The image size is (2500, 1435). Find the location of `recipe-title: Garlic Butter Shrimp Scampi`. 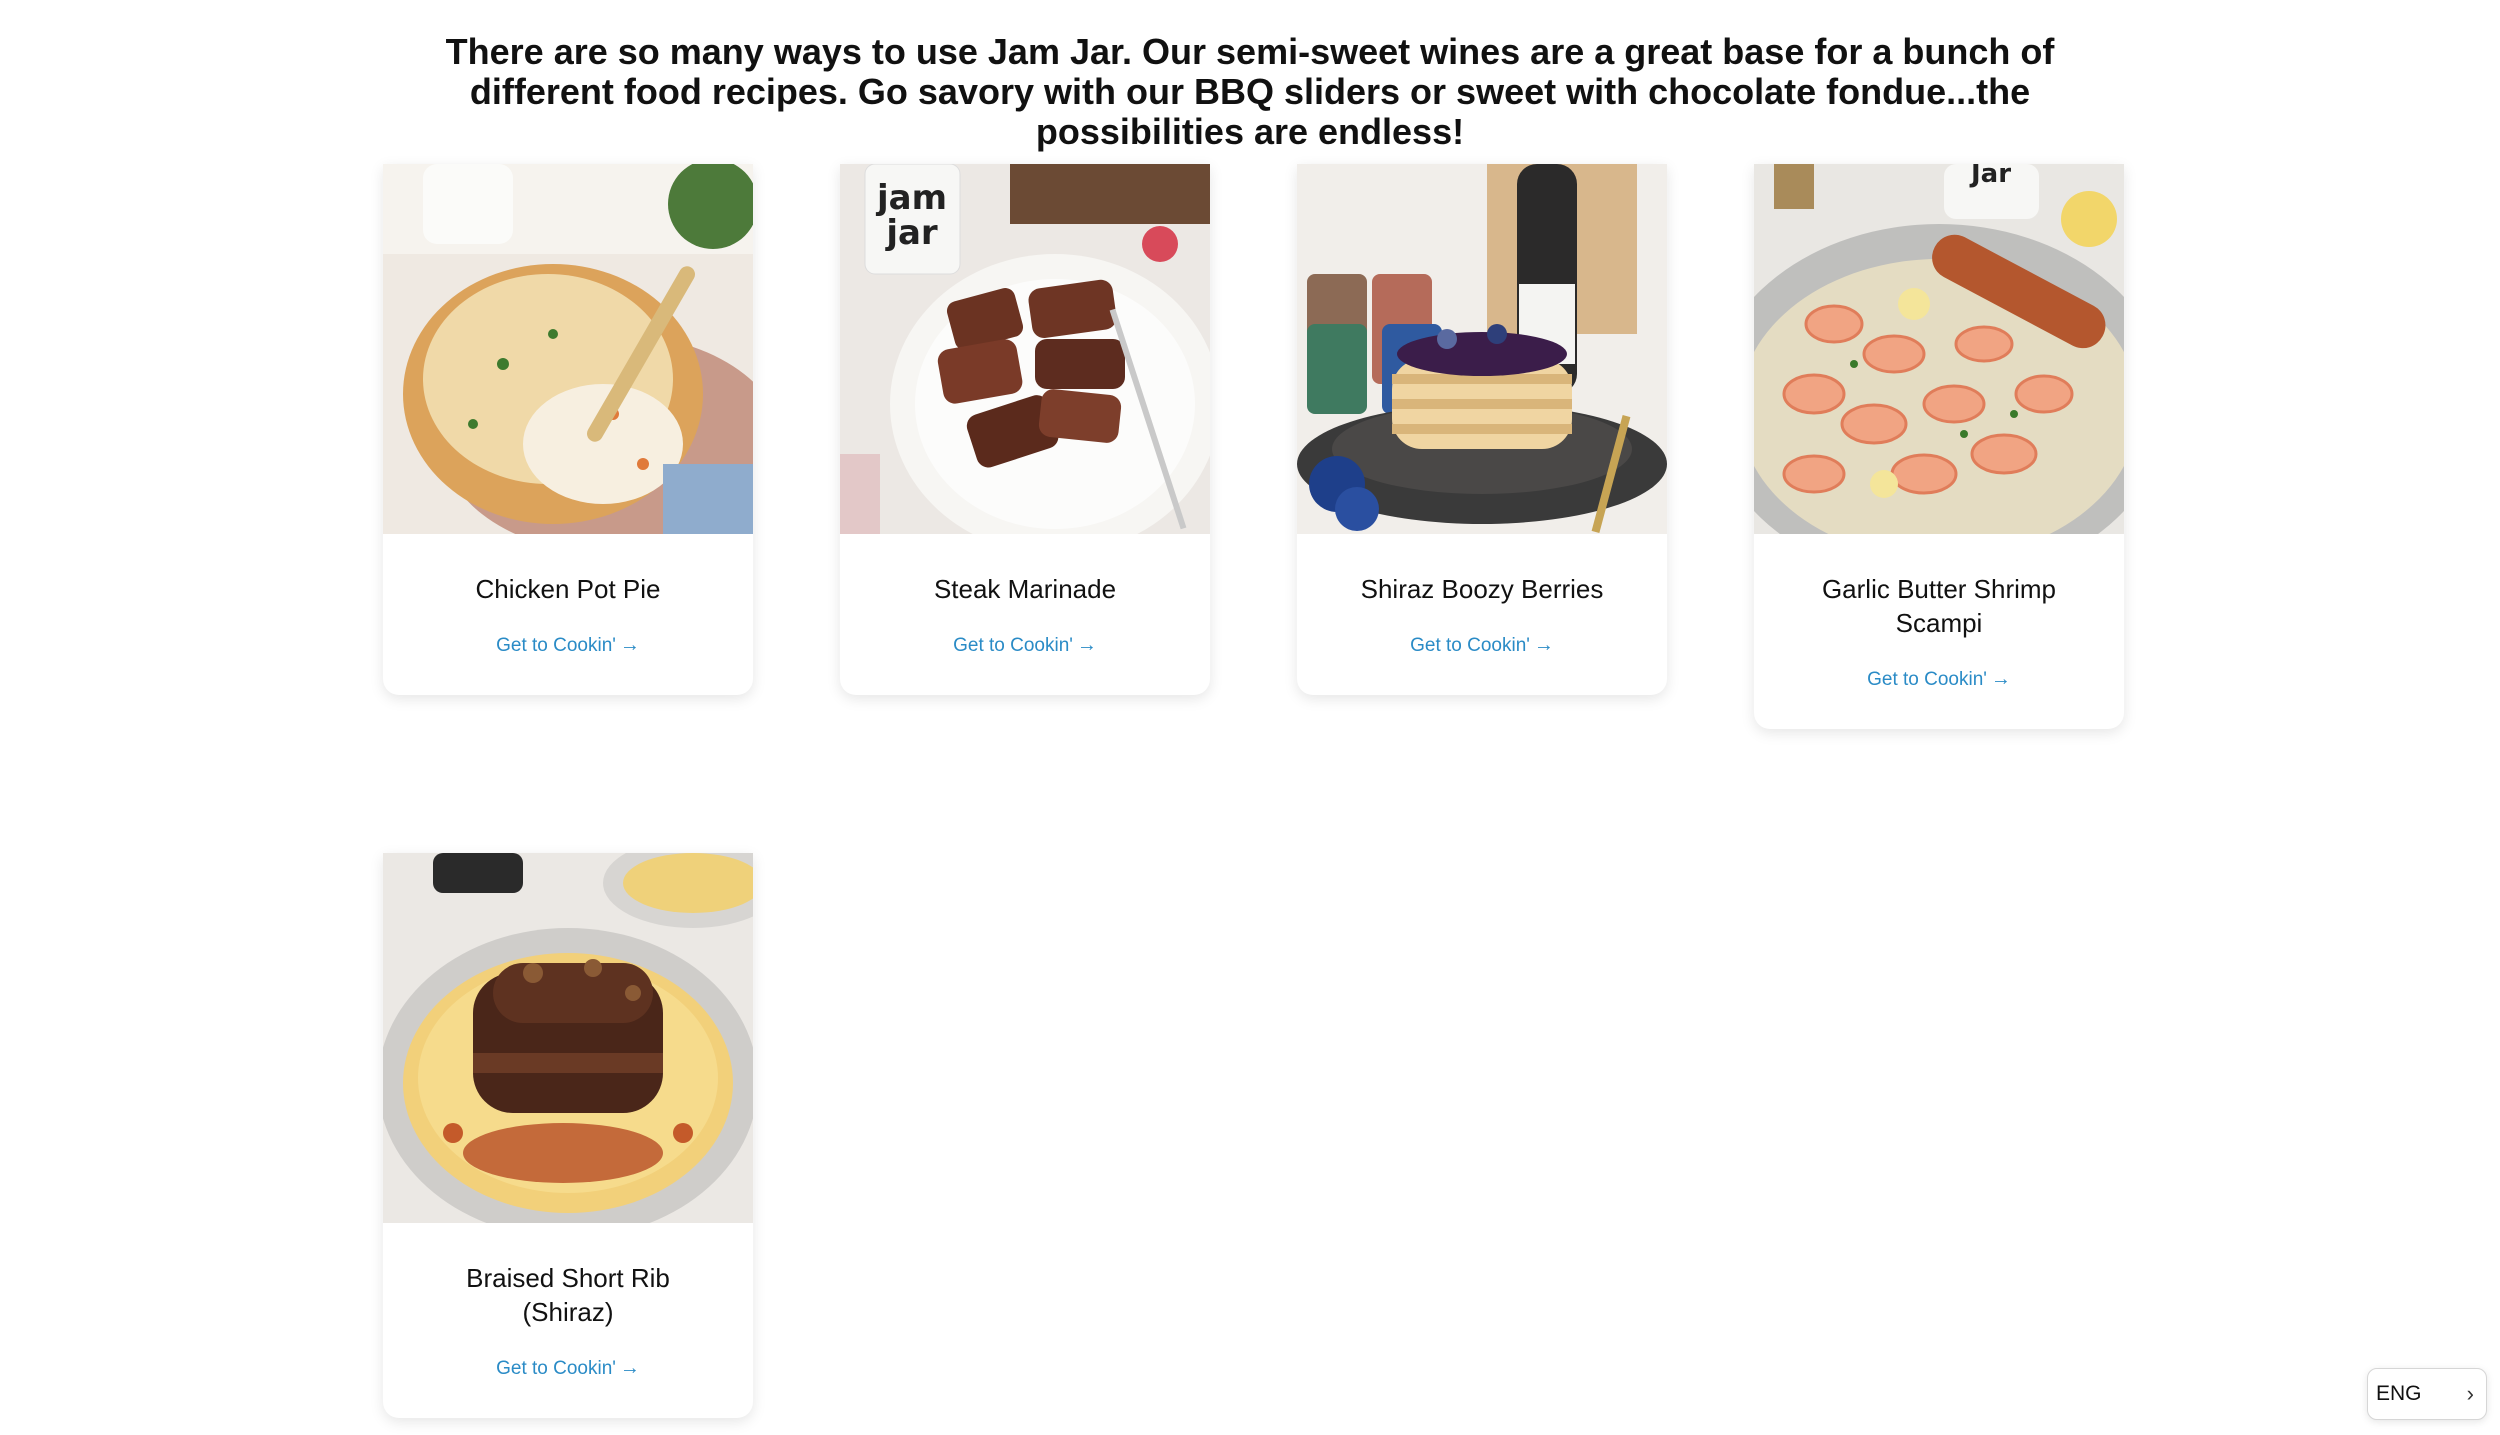

recipe-title: Garlic Butter Shrimp Scampi is located at coordinates (1939, 606).